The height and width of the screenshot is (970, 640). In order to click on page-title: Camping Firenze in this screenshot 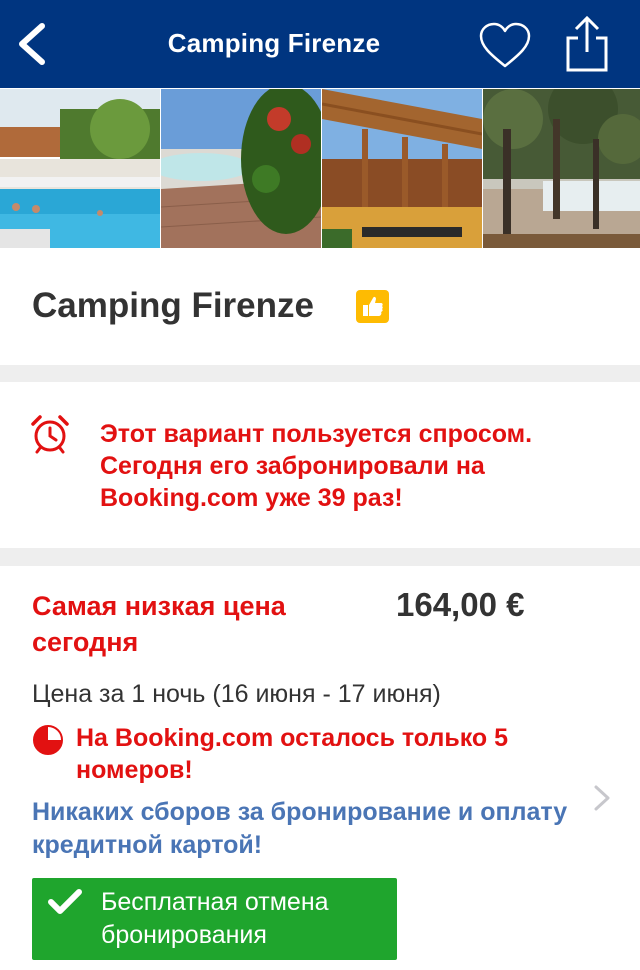, I will do `click(274, 43)`.